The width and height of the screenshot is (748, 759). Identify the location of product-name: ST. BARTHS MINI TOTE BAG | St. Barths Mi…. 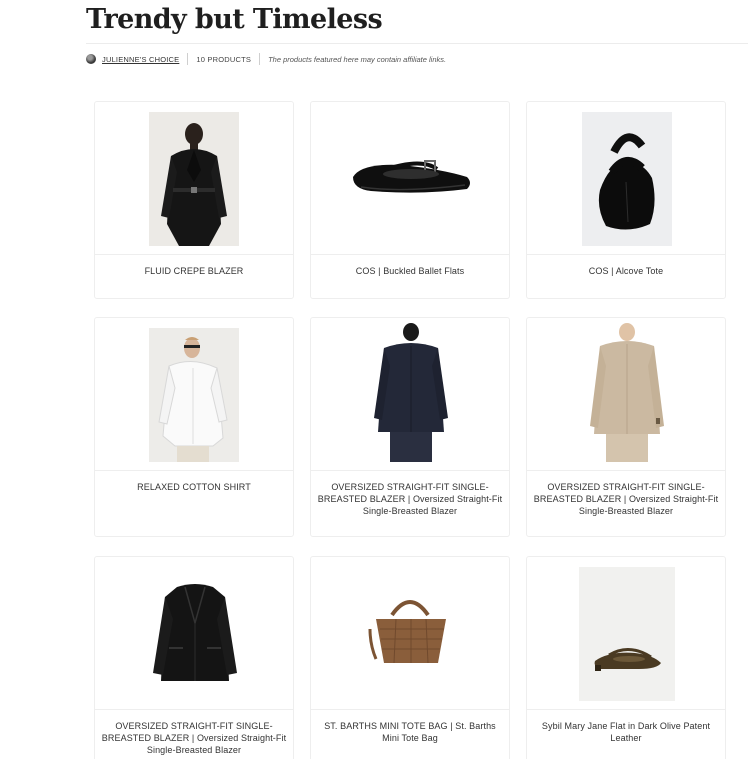
(410, 732).